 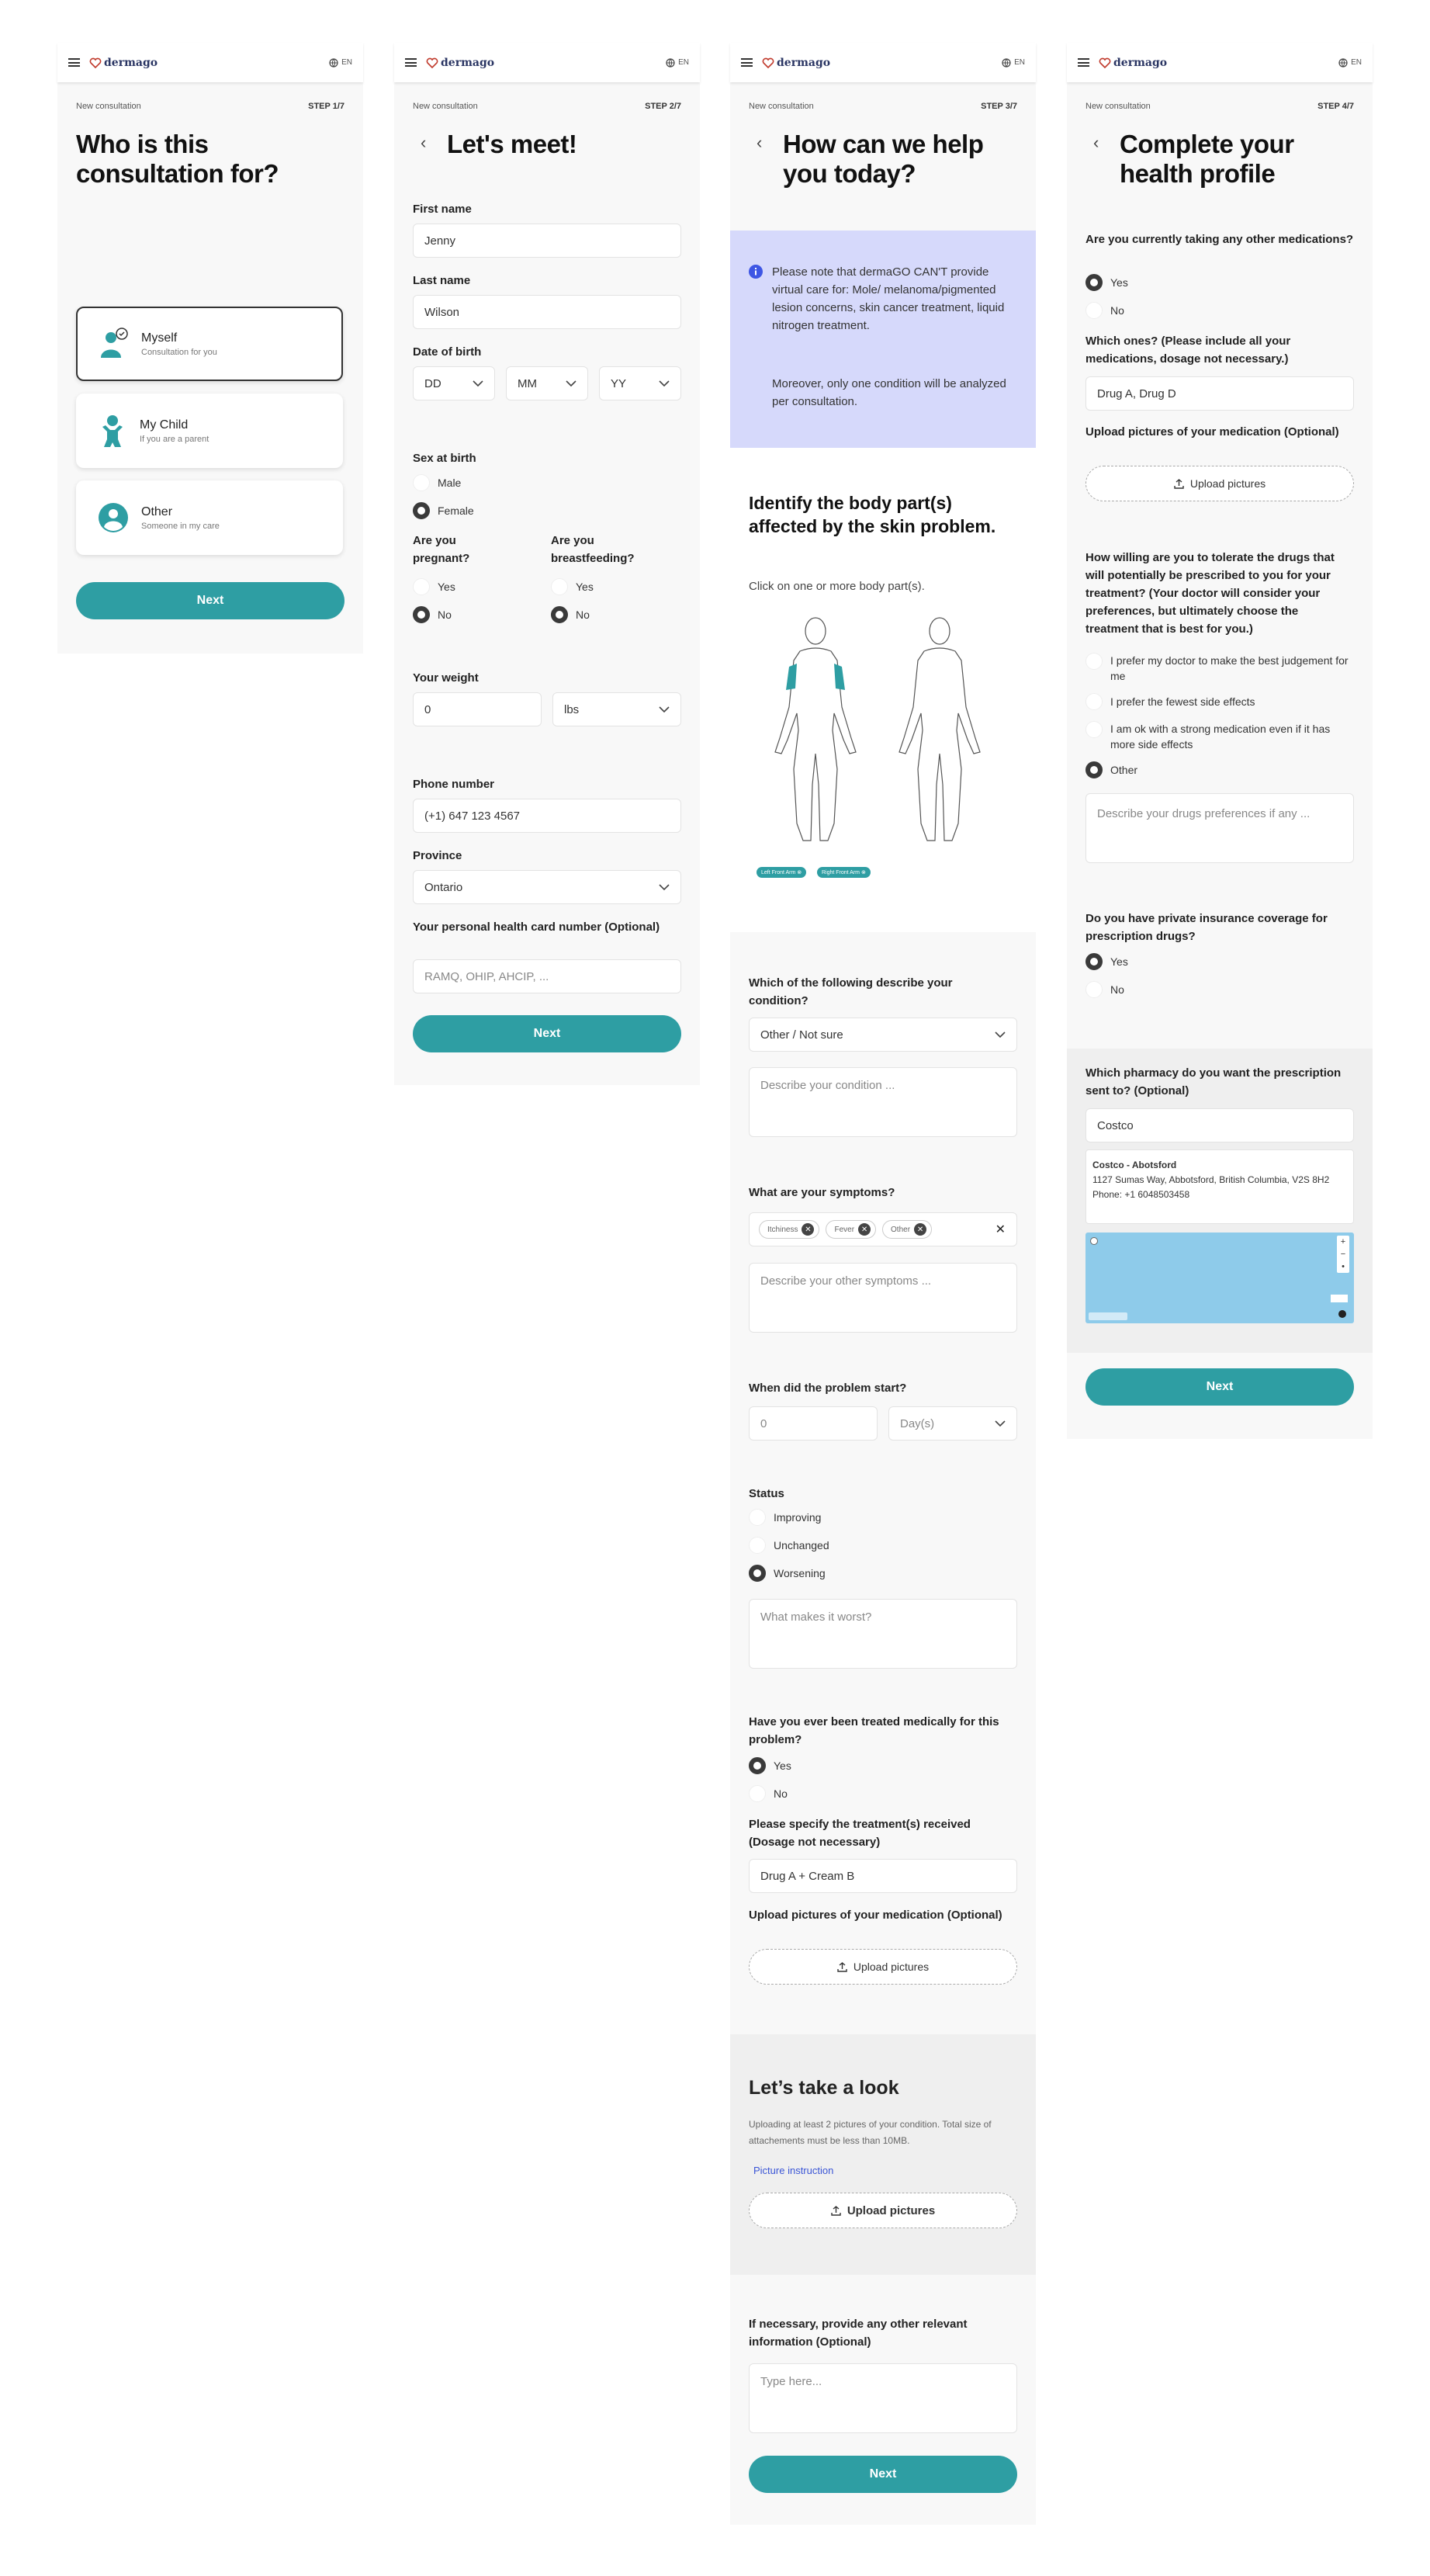 What do you see at coordinates (1104, 989) in the screenshot?
I see `radio-insurance-no: No` at bounding box center [1104, 989].